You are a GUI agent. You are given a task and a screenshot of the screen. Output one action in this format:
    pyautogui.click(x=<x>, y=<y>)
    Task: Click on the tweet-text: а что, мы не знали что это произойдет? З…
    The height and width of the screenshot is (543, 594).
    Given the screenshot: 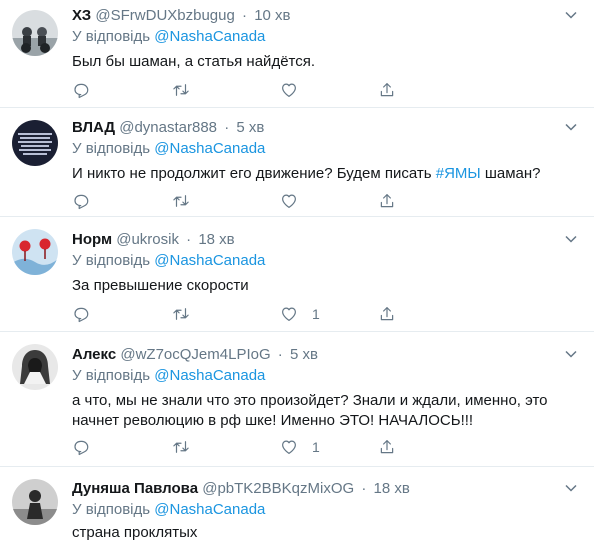 What is the action you would take?
    pyautogui.click(x=318, y=411)
    